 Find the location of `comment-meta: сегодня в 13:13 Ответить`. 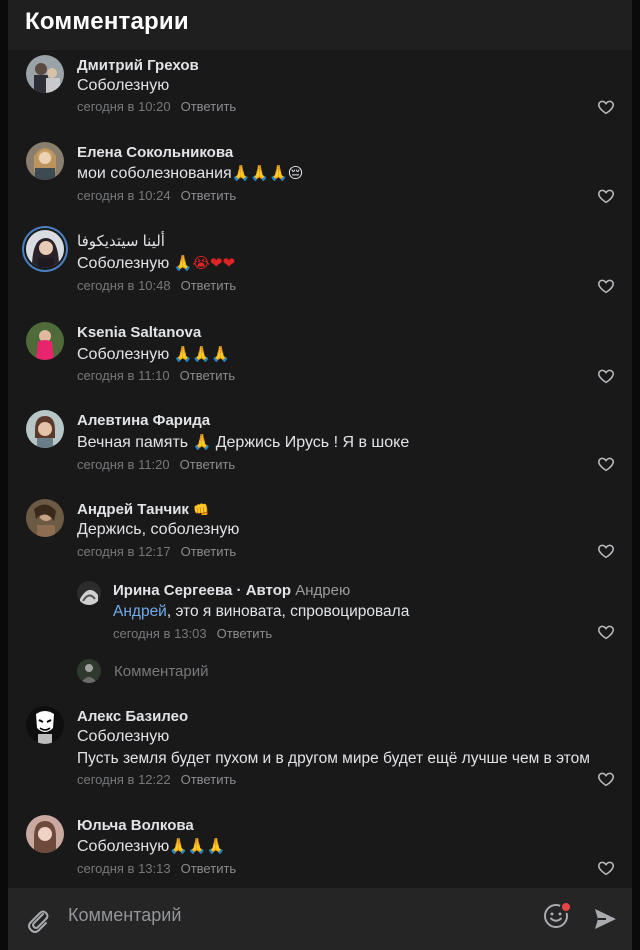

comment-meta: сегодня в 13:13 Ответить is located at coordinates (156, 868).